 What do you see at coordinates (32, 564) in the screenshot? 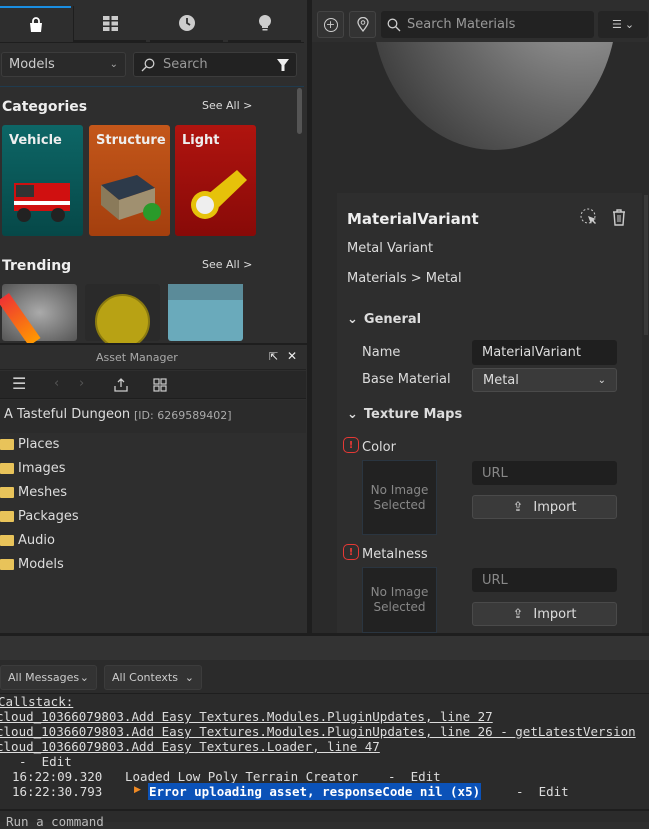
I see `folder-models: Models` at bounding box center [32, 564].